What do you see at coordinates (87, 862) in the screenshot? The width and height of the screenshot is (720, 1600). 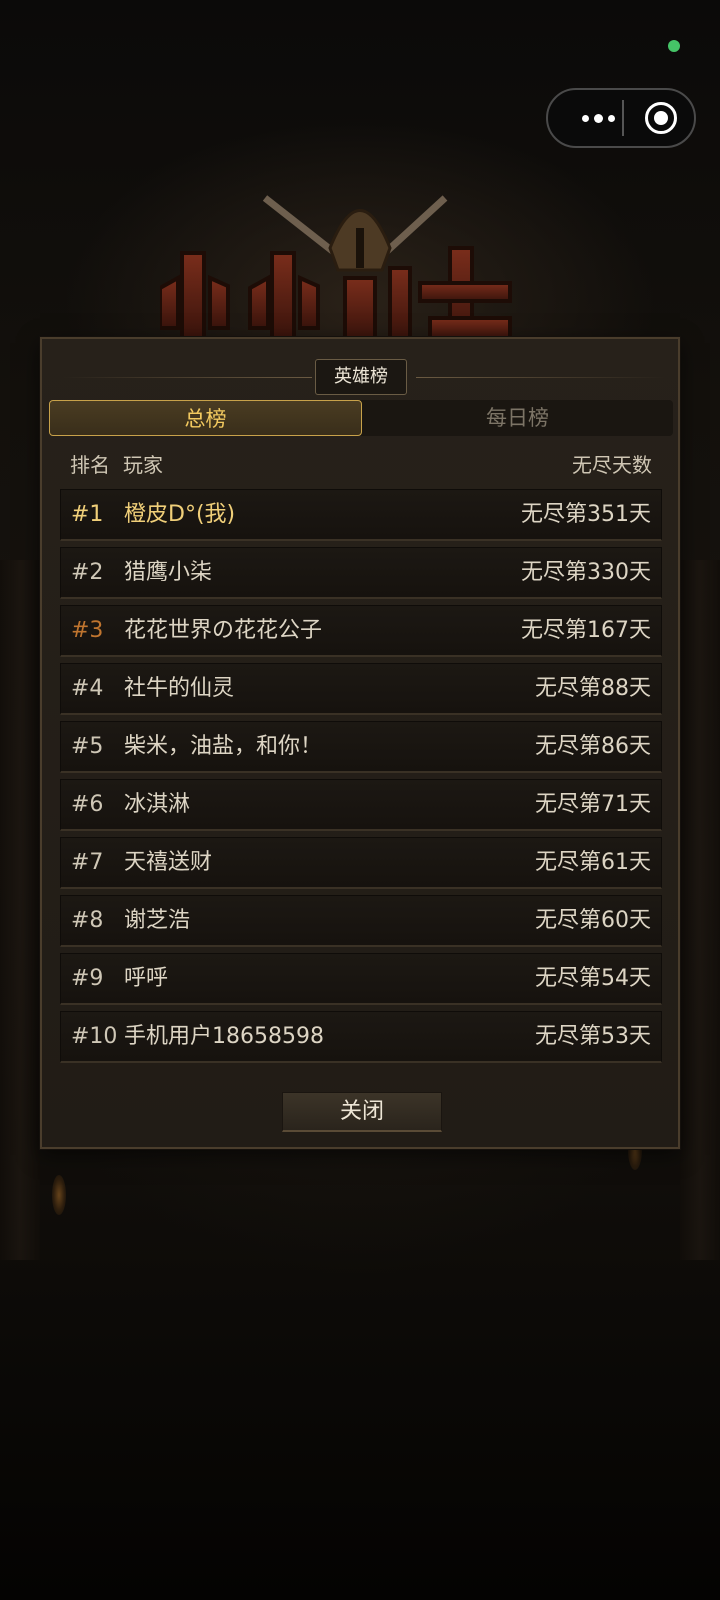 I see `row-rank: #7` at bounding box center [87, 862].